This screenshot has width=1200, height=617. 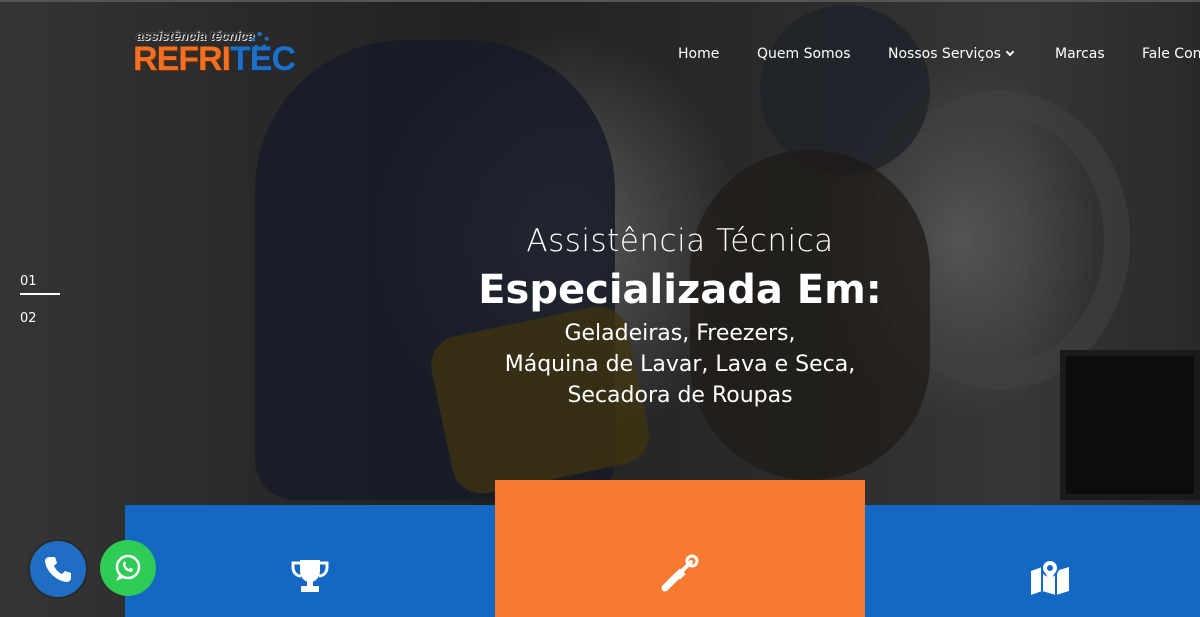 I want to click on feature-card-map, so click(x=1032, y=561).